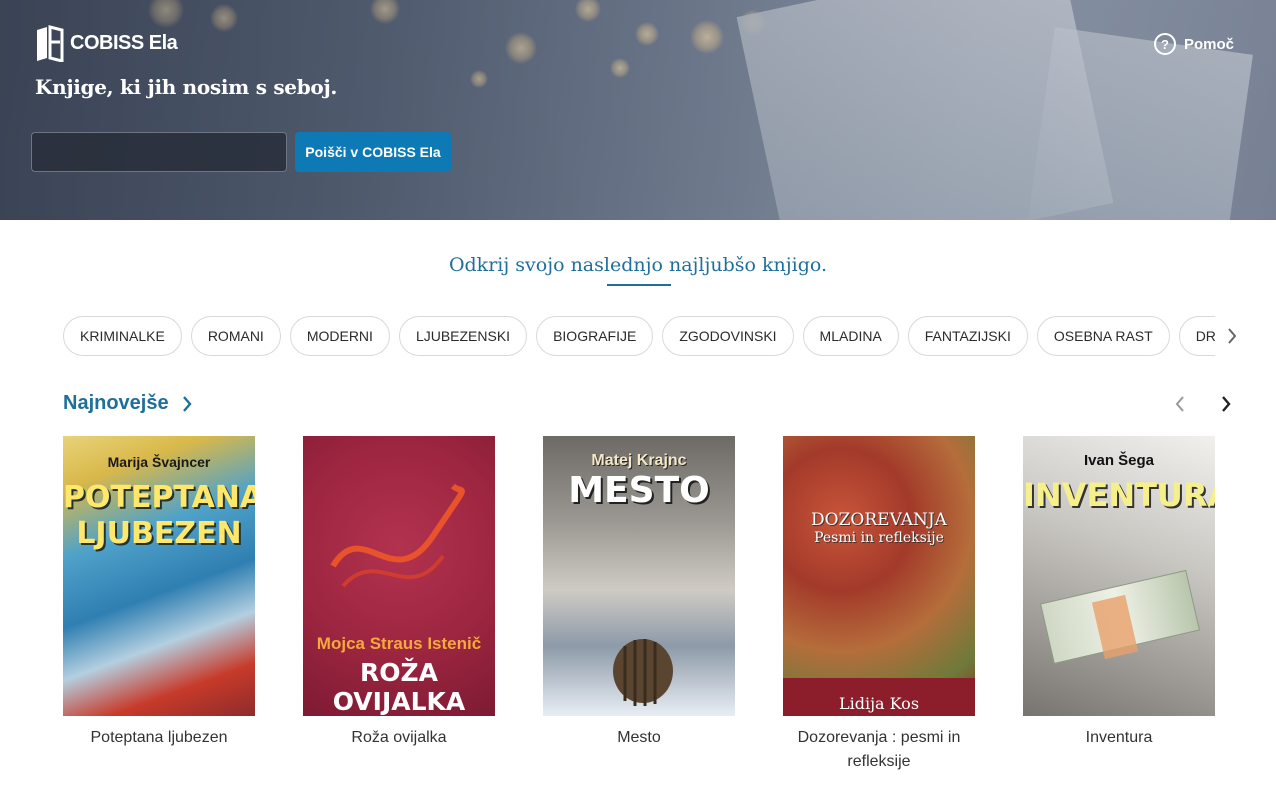 Image resolution: width=1276 pixels, height=803 pixels. What do you see at coordinates (595, 336) in the screenshot?
I see `category-chip: BIOGRAFIJE` at bounding box center [595, 336].